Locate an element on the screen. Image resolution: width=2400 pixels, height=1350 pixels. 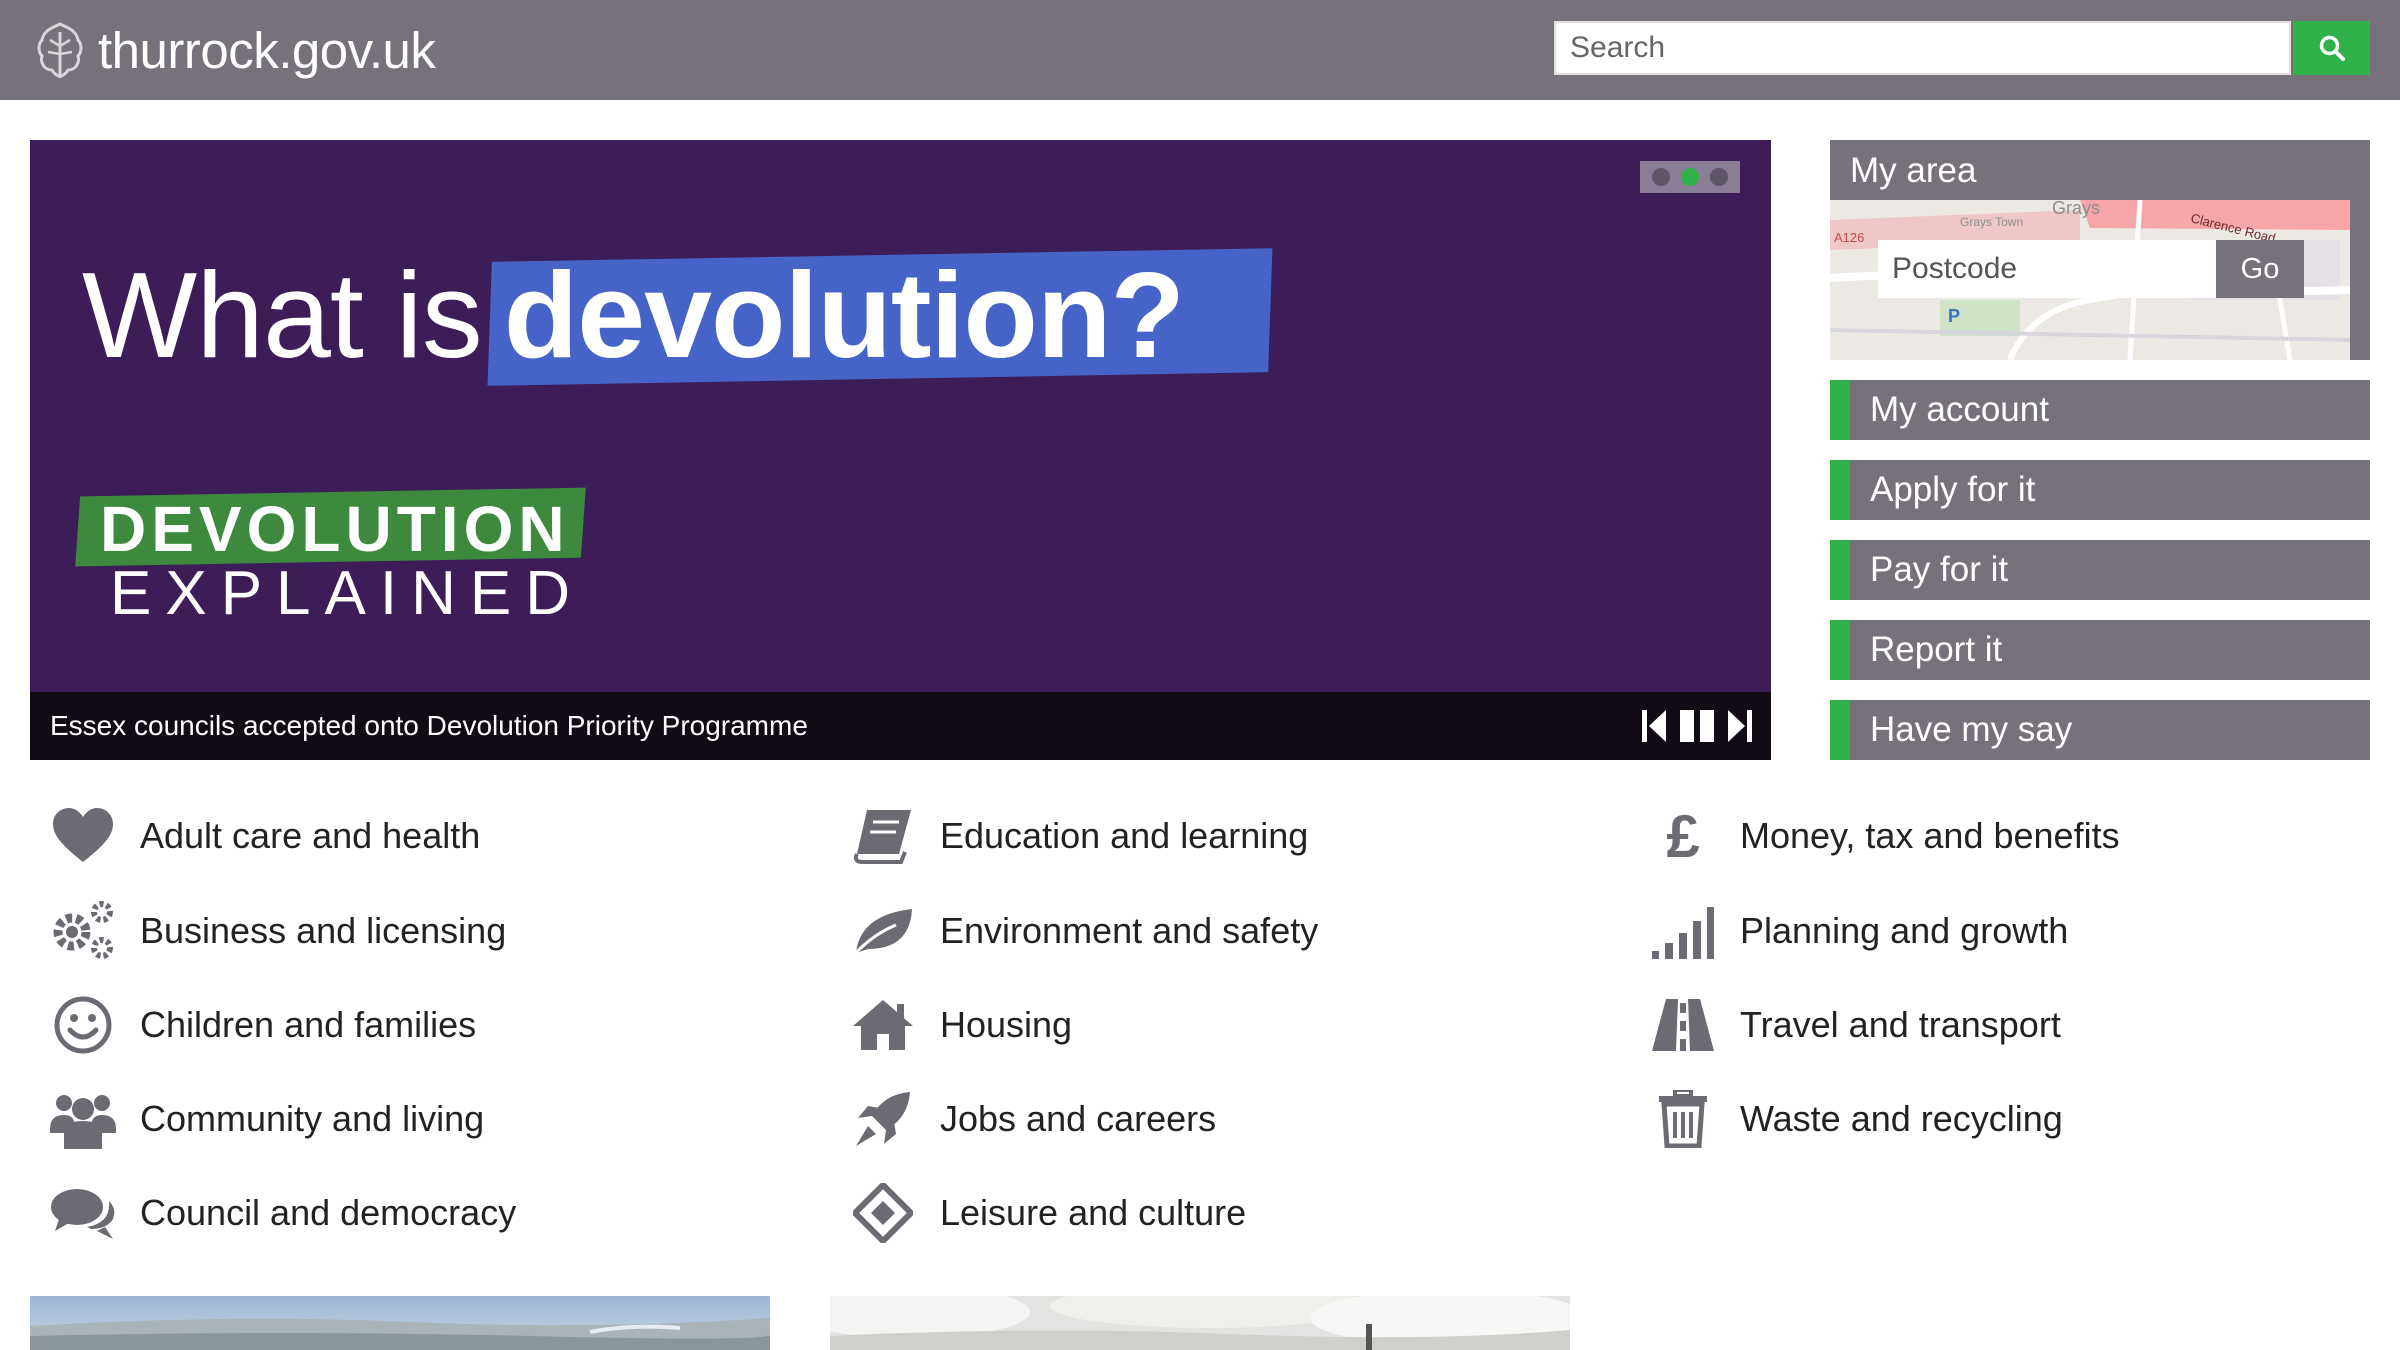
bin-icon is located at coordinates (1683, 1119).